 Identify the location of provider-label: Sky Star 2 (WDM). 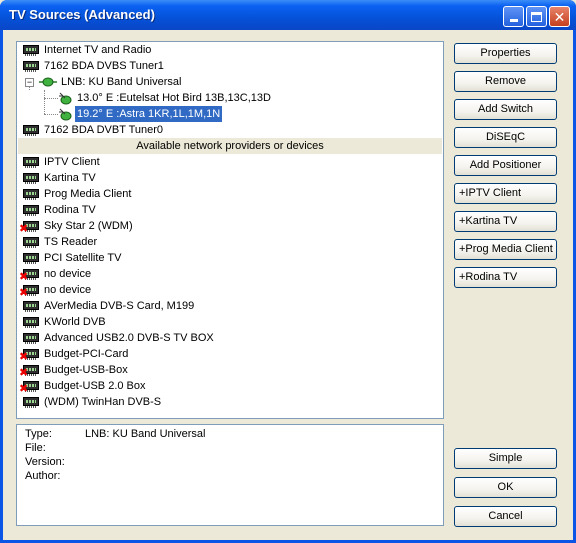
(88, 226).